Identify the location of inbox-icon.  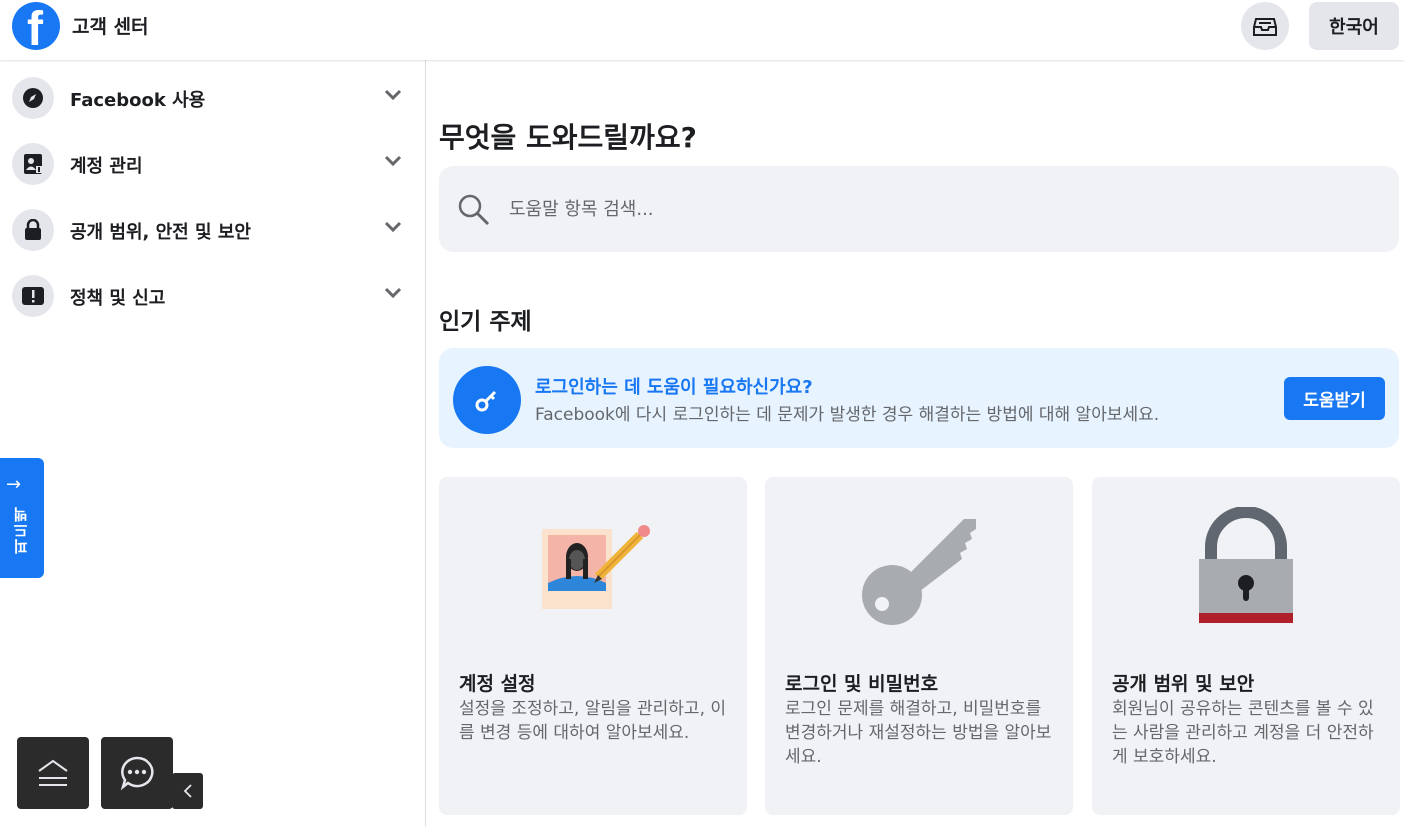
(1265, 27).